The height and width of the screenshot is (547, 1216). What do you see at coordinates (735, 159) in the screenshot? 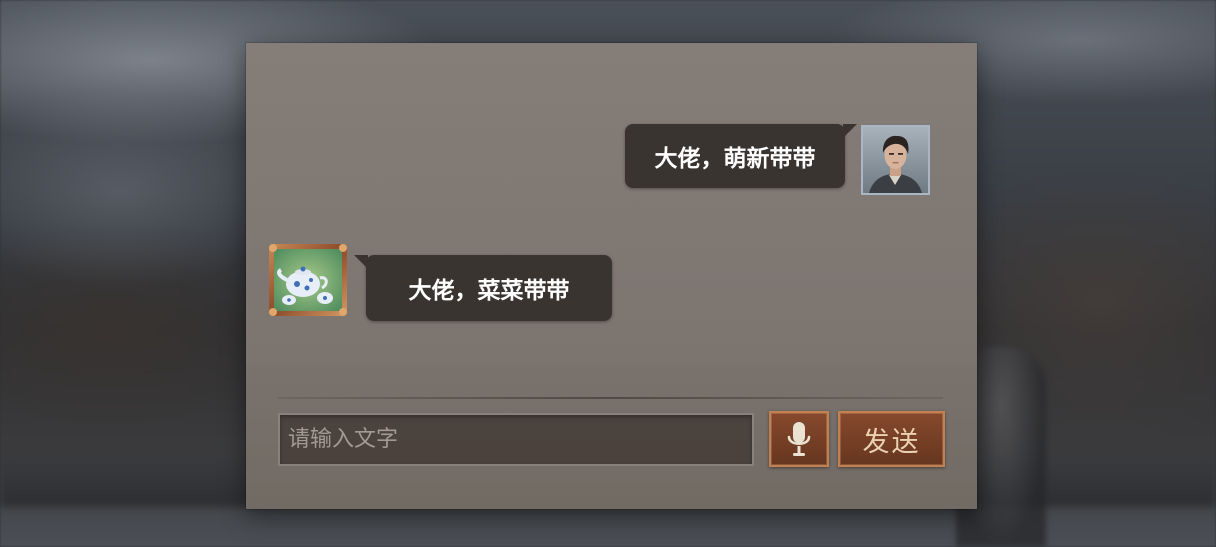
I see `chat-message-text: 大佬，萌新带带` at bounding box center [735, 159].